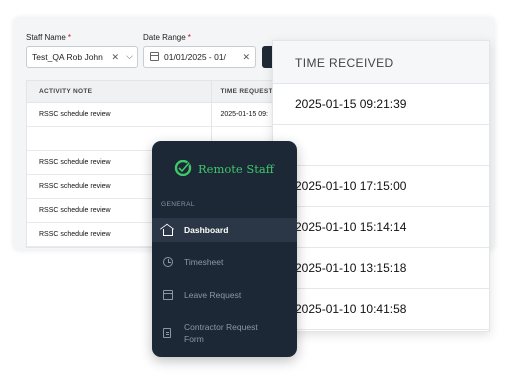  What do you see at coordinates (48, 37) in the screenshot?
I see `staff-name-label: Staff Name *` at bounding box center [48, 37].